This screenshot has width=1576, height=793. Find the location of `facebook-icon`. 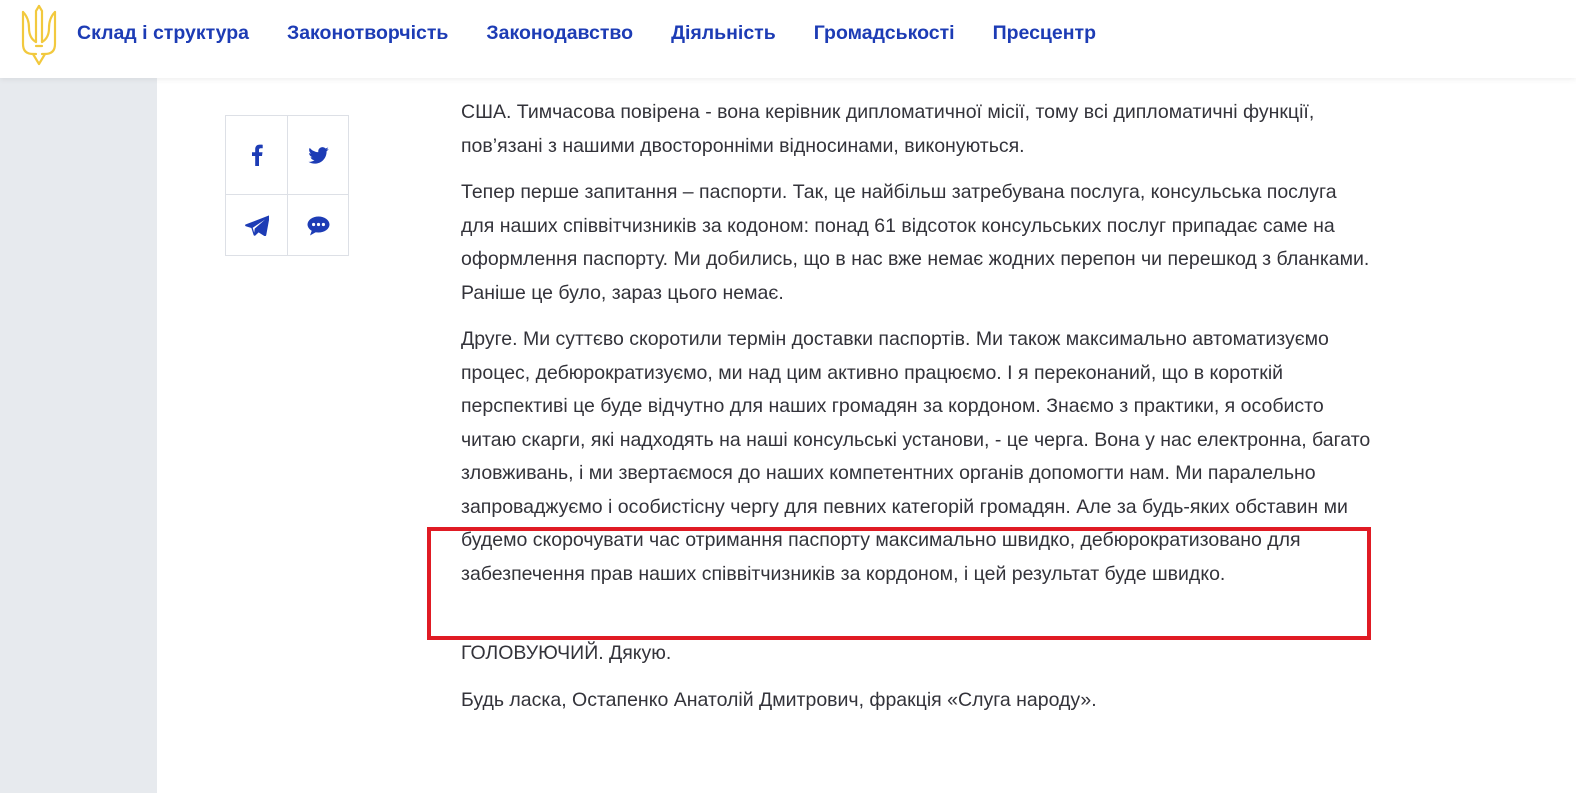

facebook-icon is located at coordinates (257, 155).